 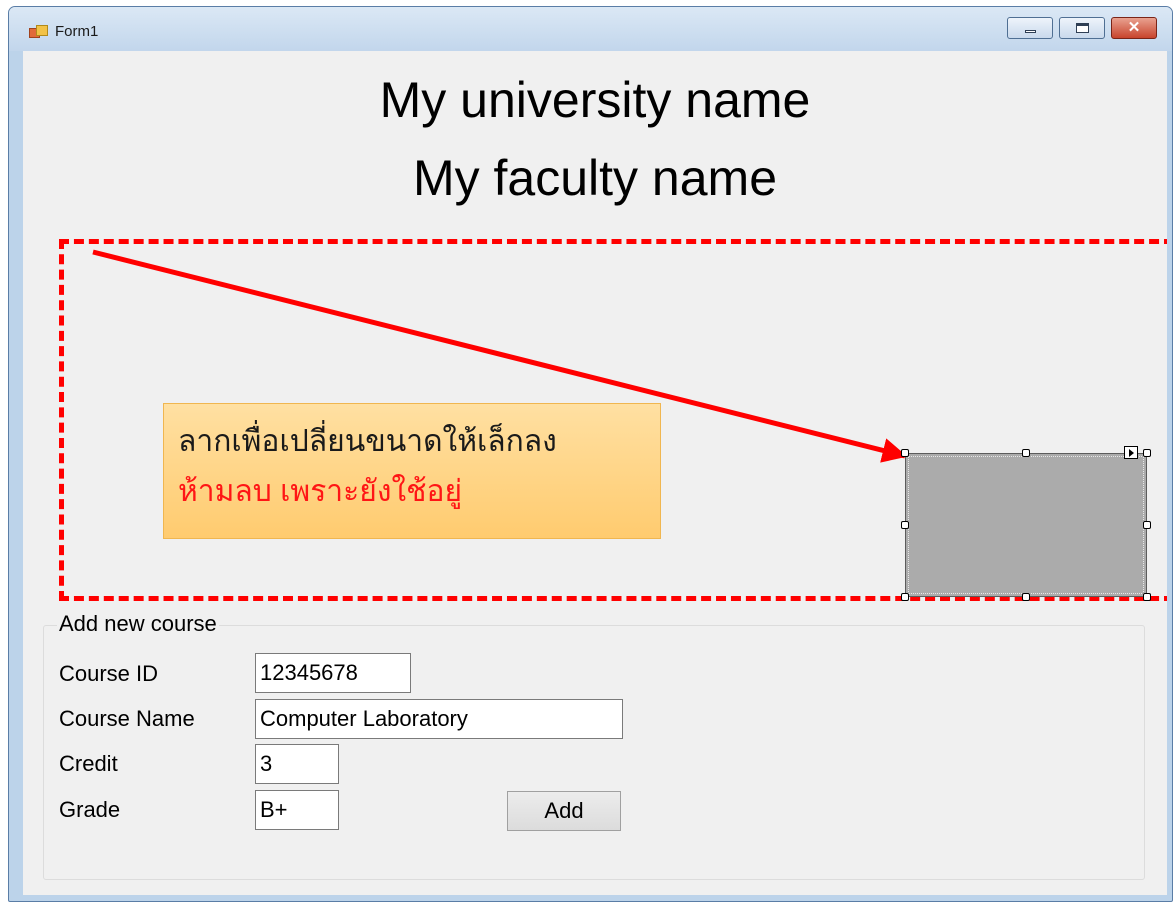 What do you see at coordinates (905, 453) in the screenshot?
I see `resize-handle-top-left` at bounding box center [905, 453].